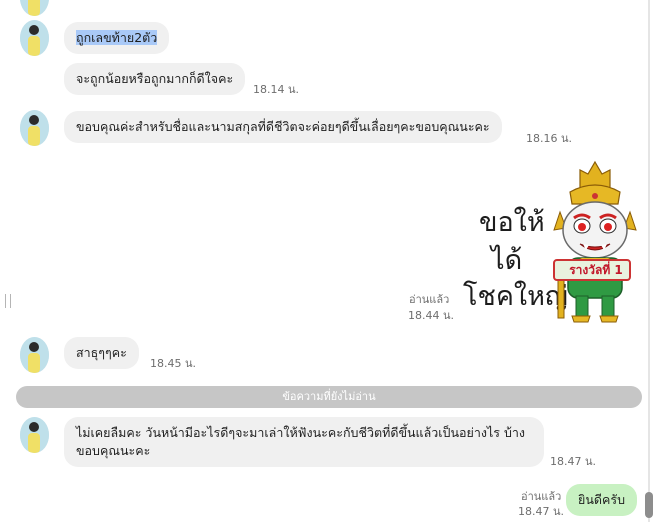 The width and height of the screenshot is (653, 522). I want to click on message-bubble-incoming: ถูกเลขท้าย2ตัว, so click(117, 38).